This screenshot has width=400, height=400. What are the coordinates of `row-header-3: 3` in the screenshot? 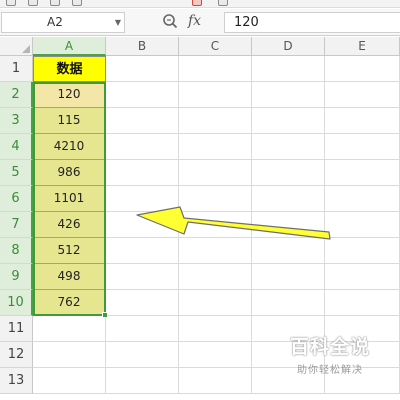 It's located at (16, 121).